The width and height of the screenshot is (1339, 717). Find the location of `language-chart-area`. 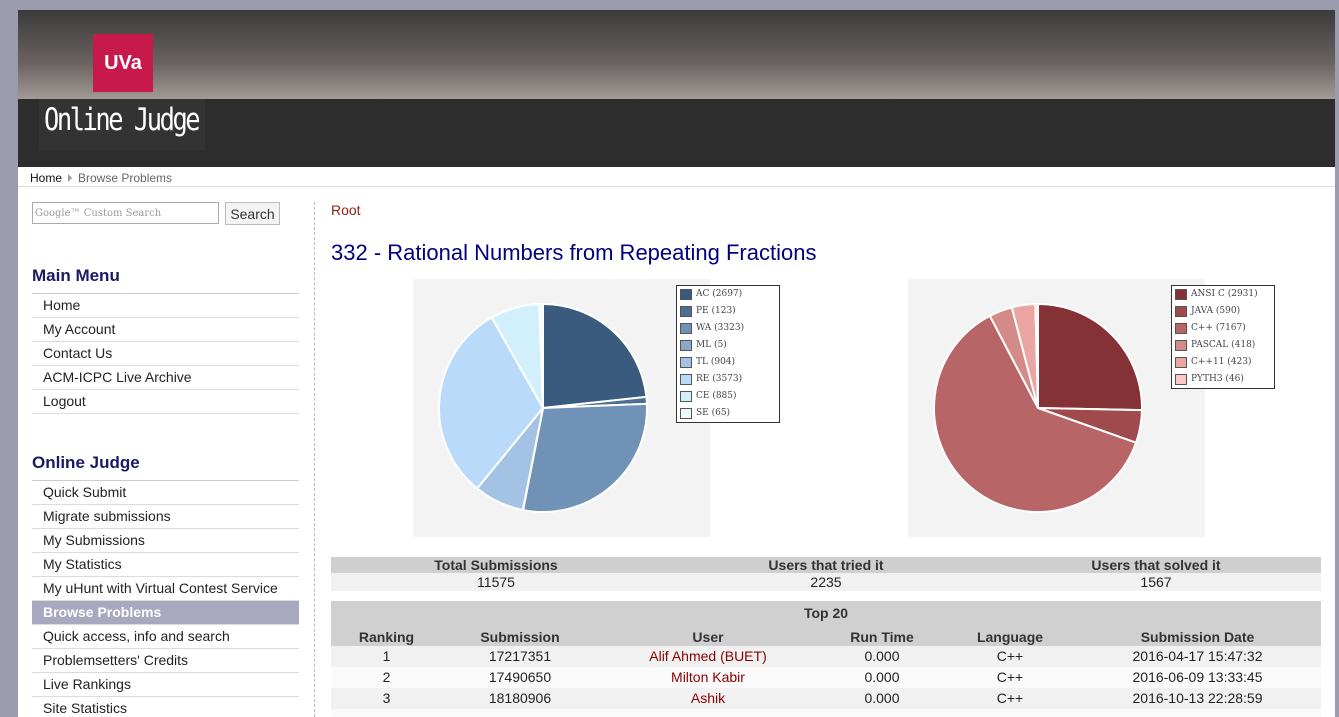

language-chart-area is located at coordinates (1056, 408).